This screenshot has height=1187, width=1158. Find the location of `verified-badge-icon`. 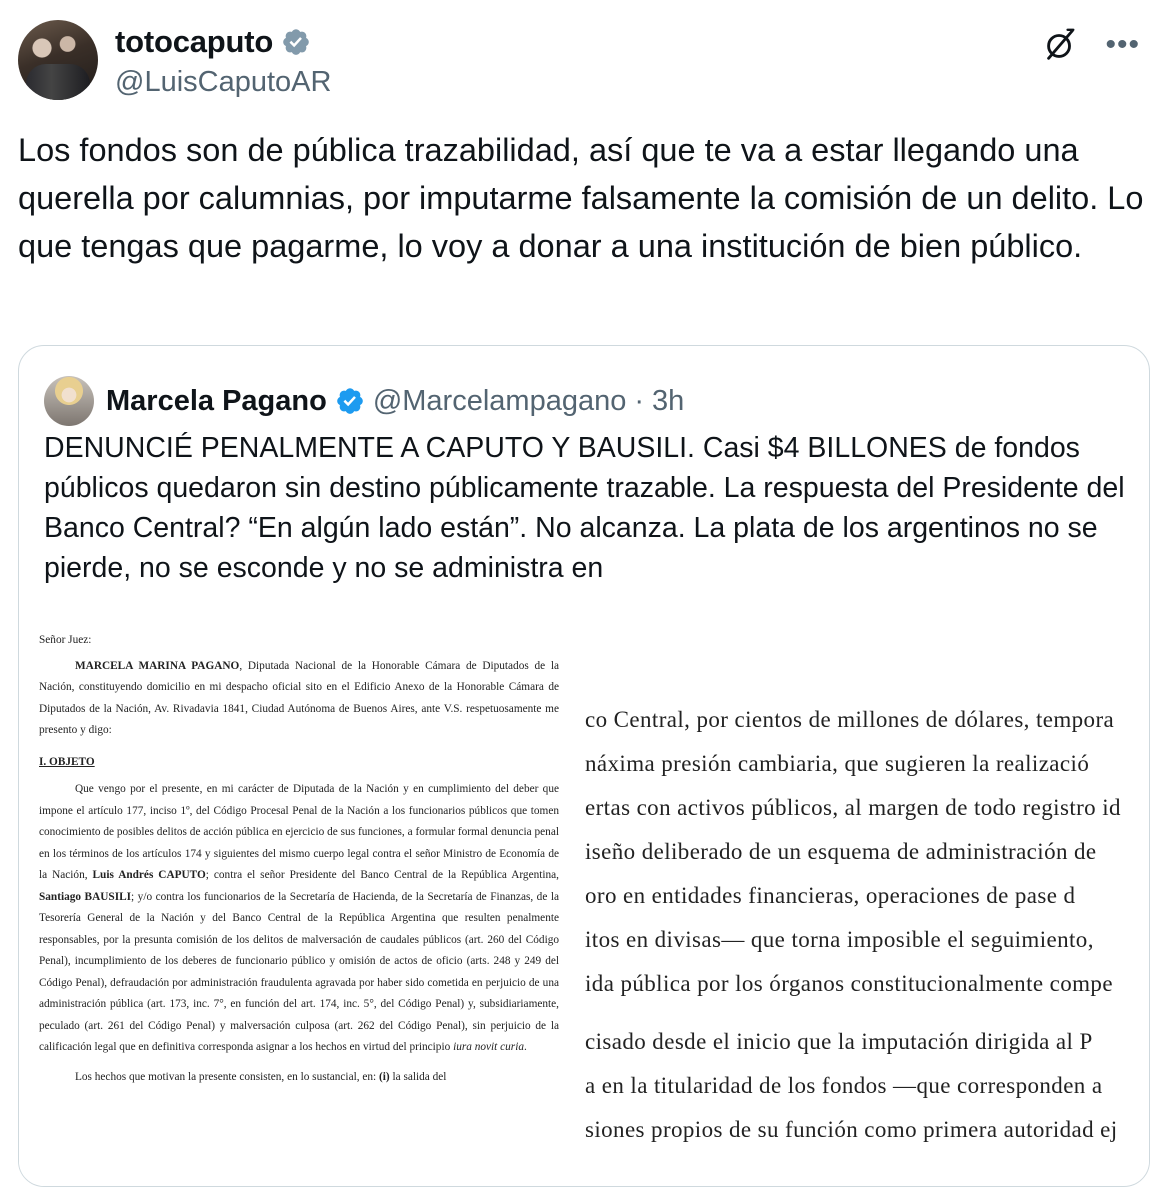

verified-badge-icon is located at coordinates (296, 42).